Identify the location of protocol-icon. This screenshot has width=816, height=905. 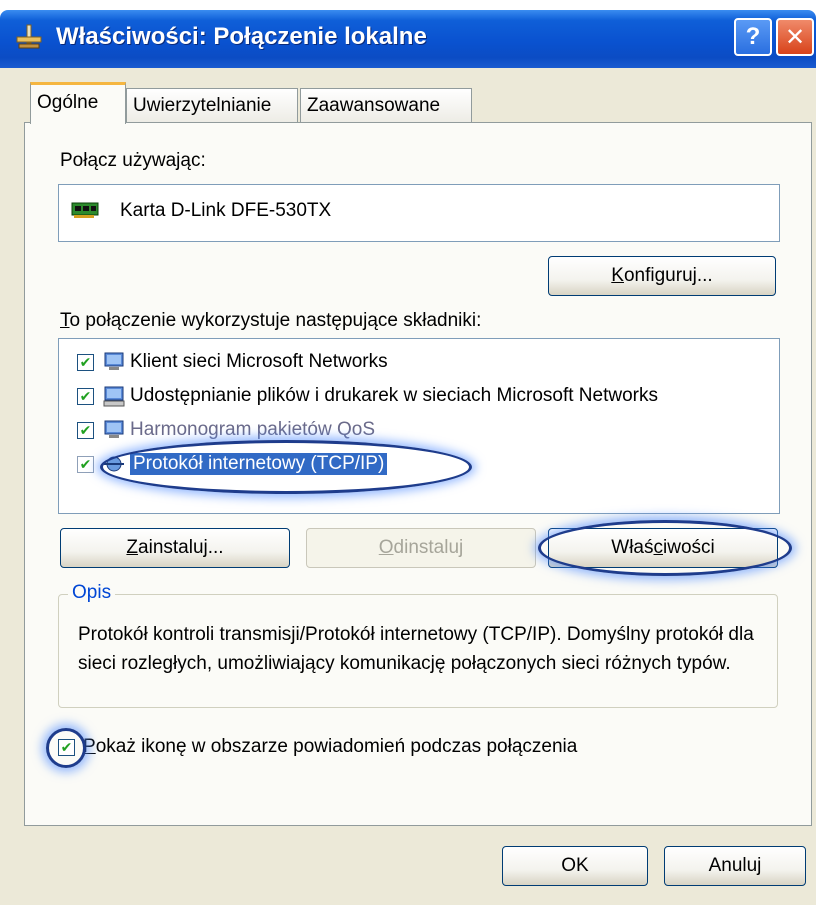
(114, 464).